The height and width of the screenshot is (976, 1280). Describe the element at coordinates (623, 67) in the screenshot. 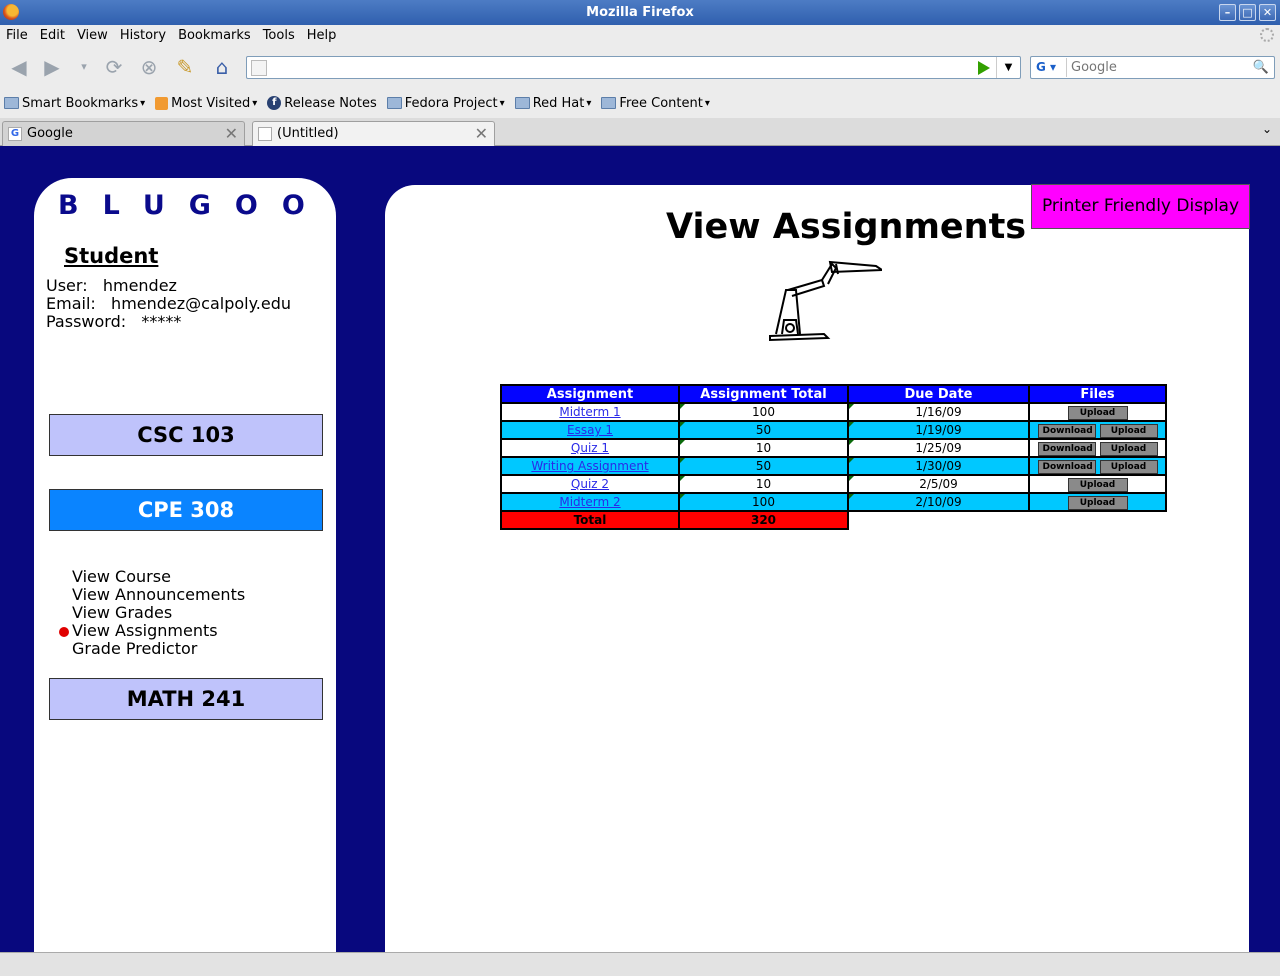

I see `url-input` at that location.